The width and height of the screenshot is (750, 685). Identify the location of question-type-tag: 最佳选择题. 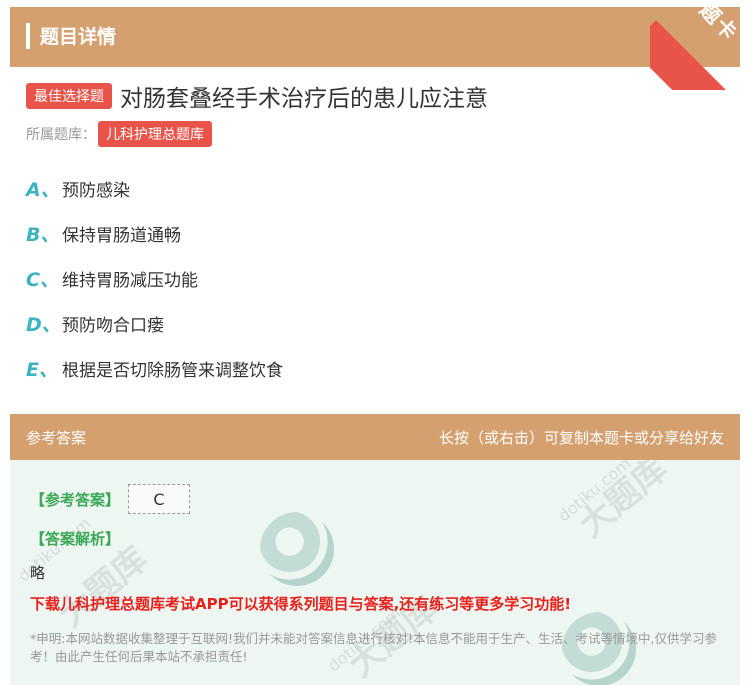
(69, 96).